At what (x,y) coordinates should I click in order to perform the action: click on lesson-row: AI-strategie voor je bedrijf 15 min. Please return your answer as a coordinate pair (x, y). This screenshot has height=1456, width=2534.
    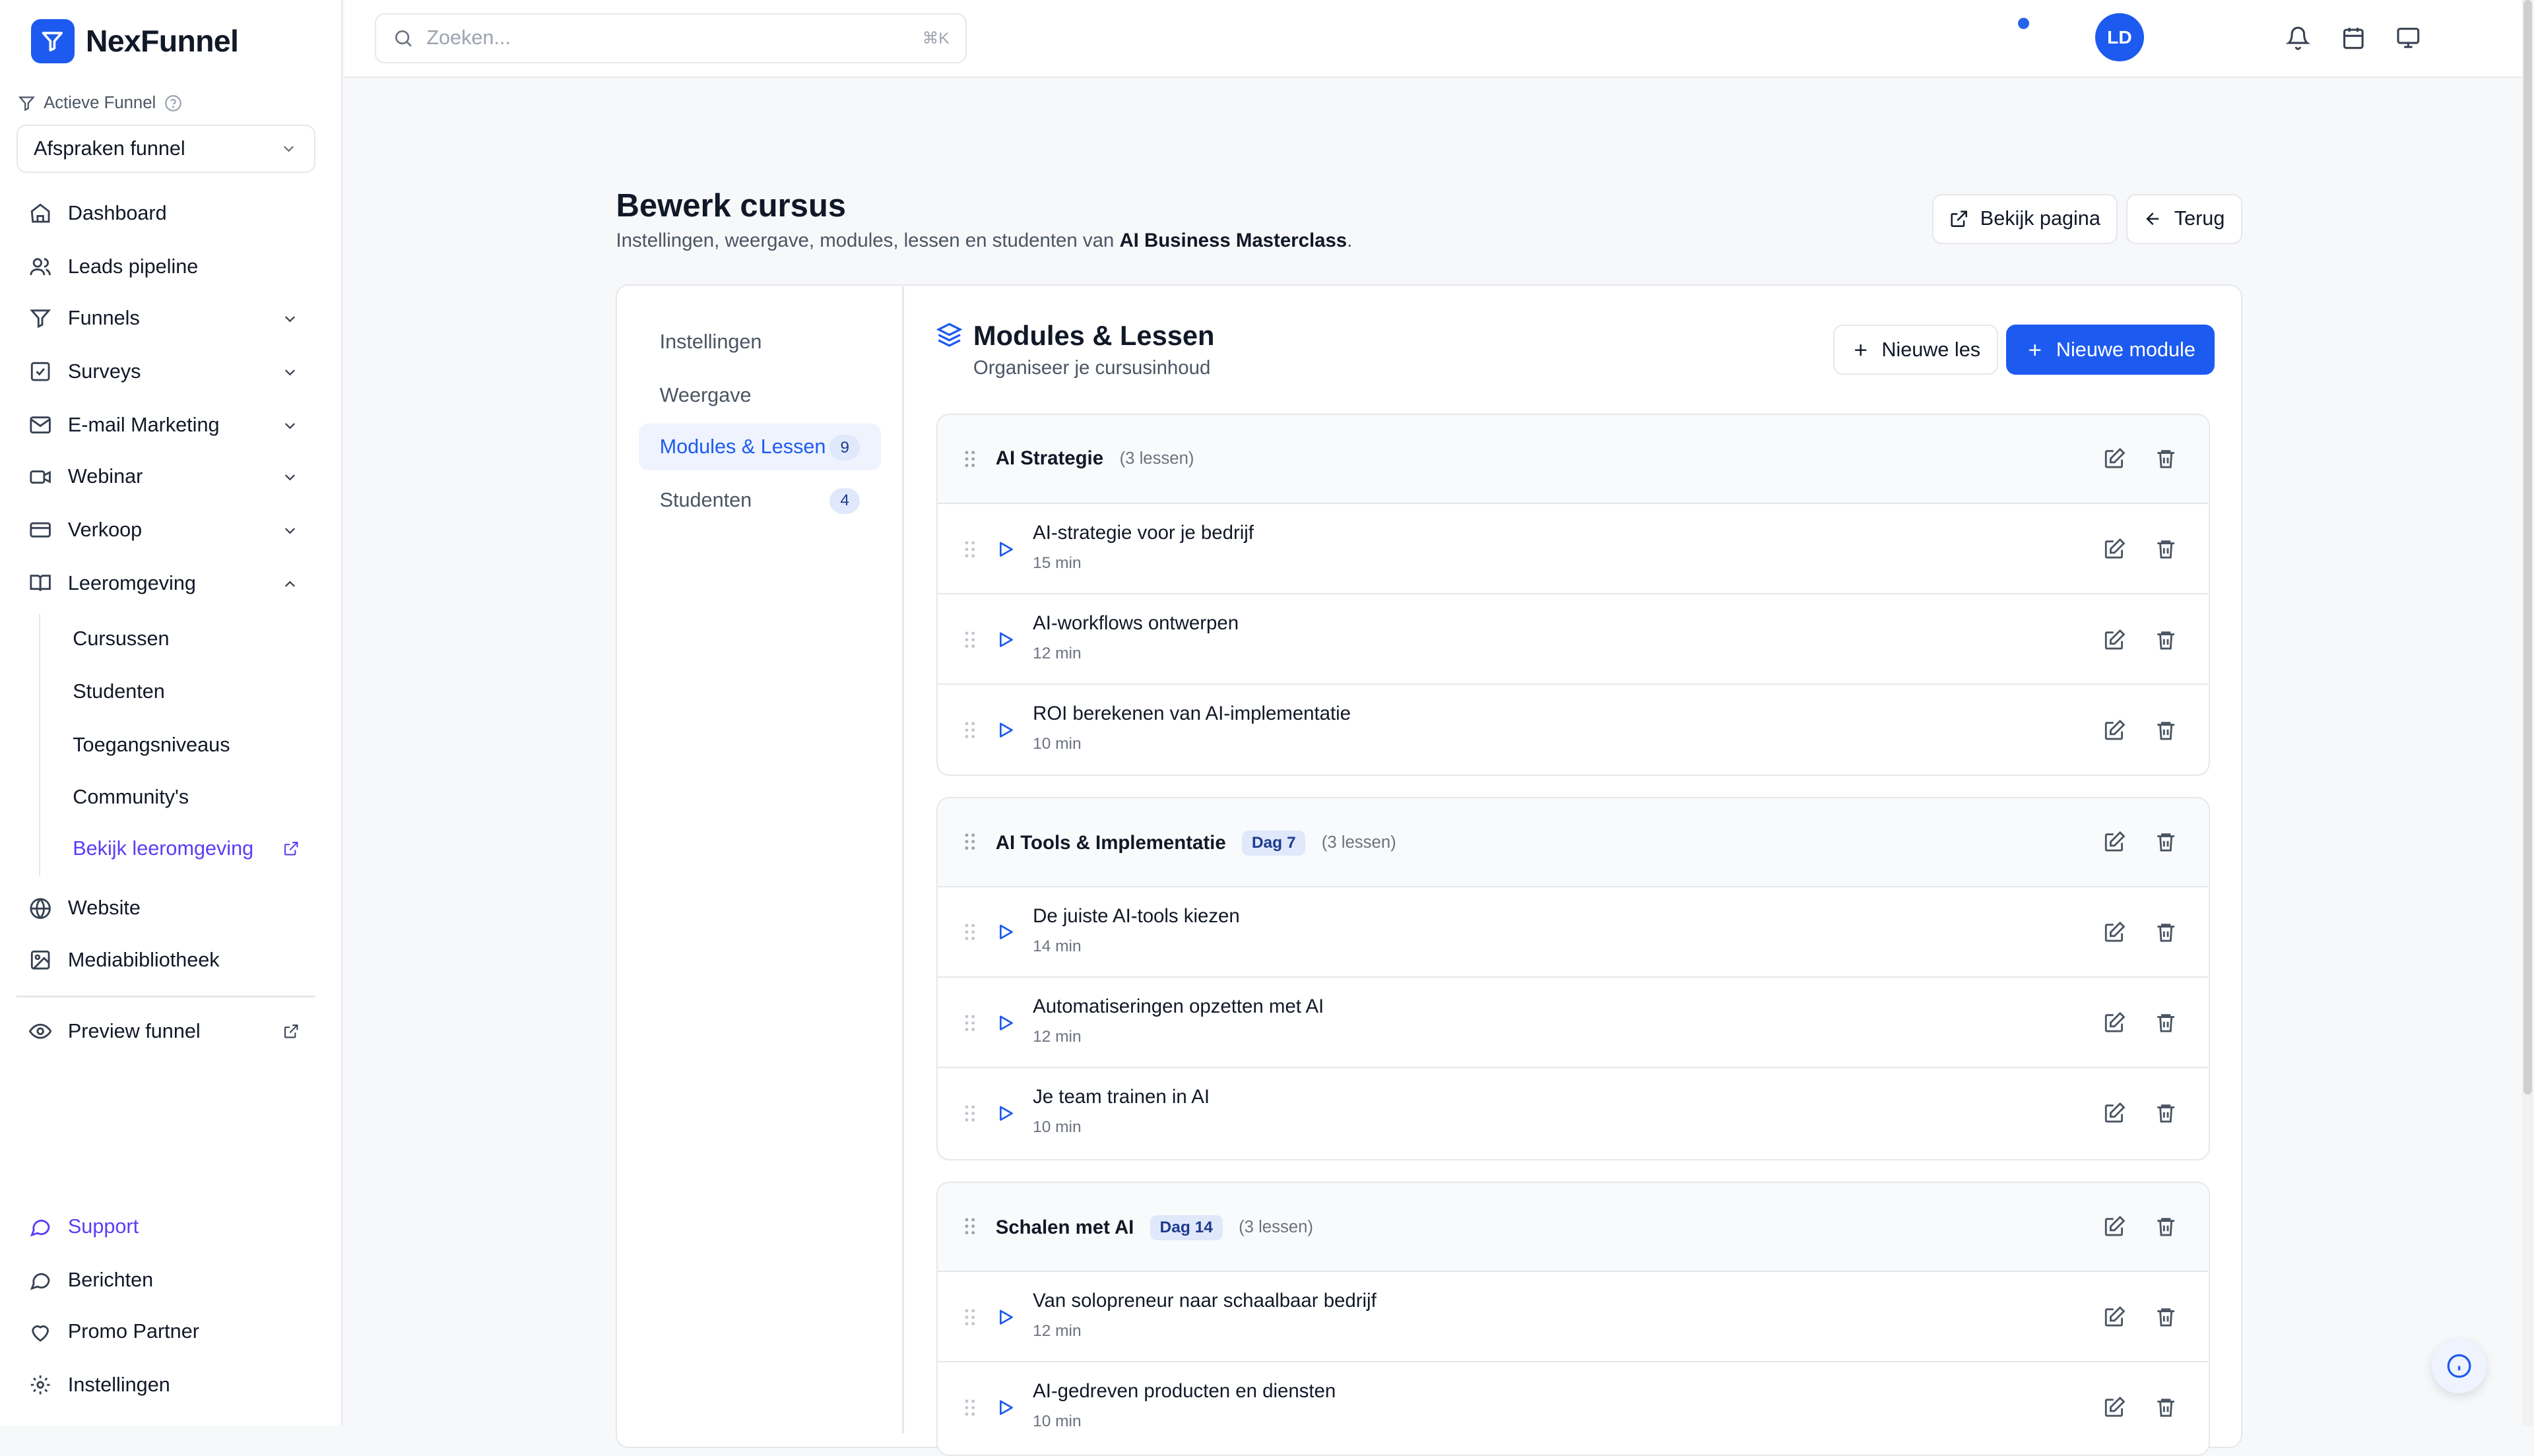
    Looking at the image, I should click on (1573, 549).